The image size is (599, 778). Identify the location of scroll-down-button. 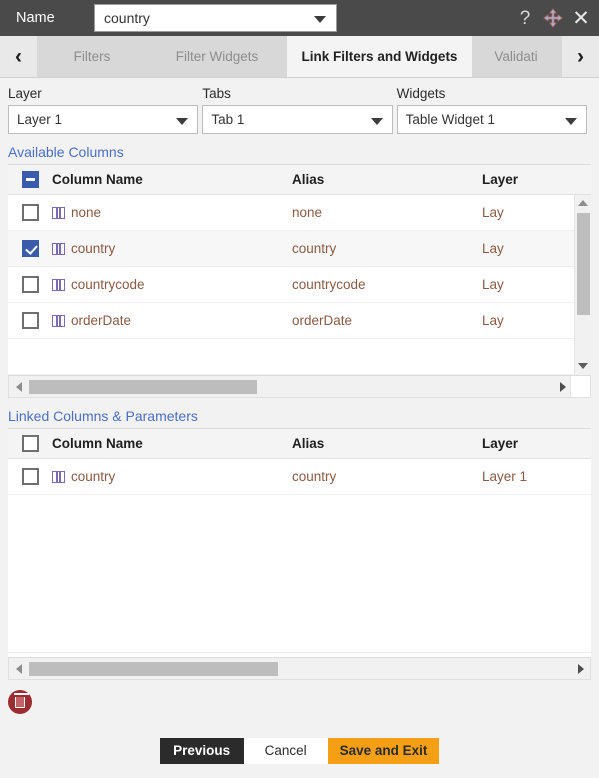
(583, 365).